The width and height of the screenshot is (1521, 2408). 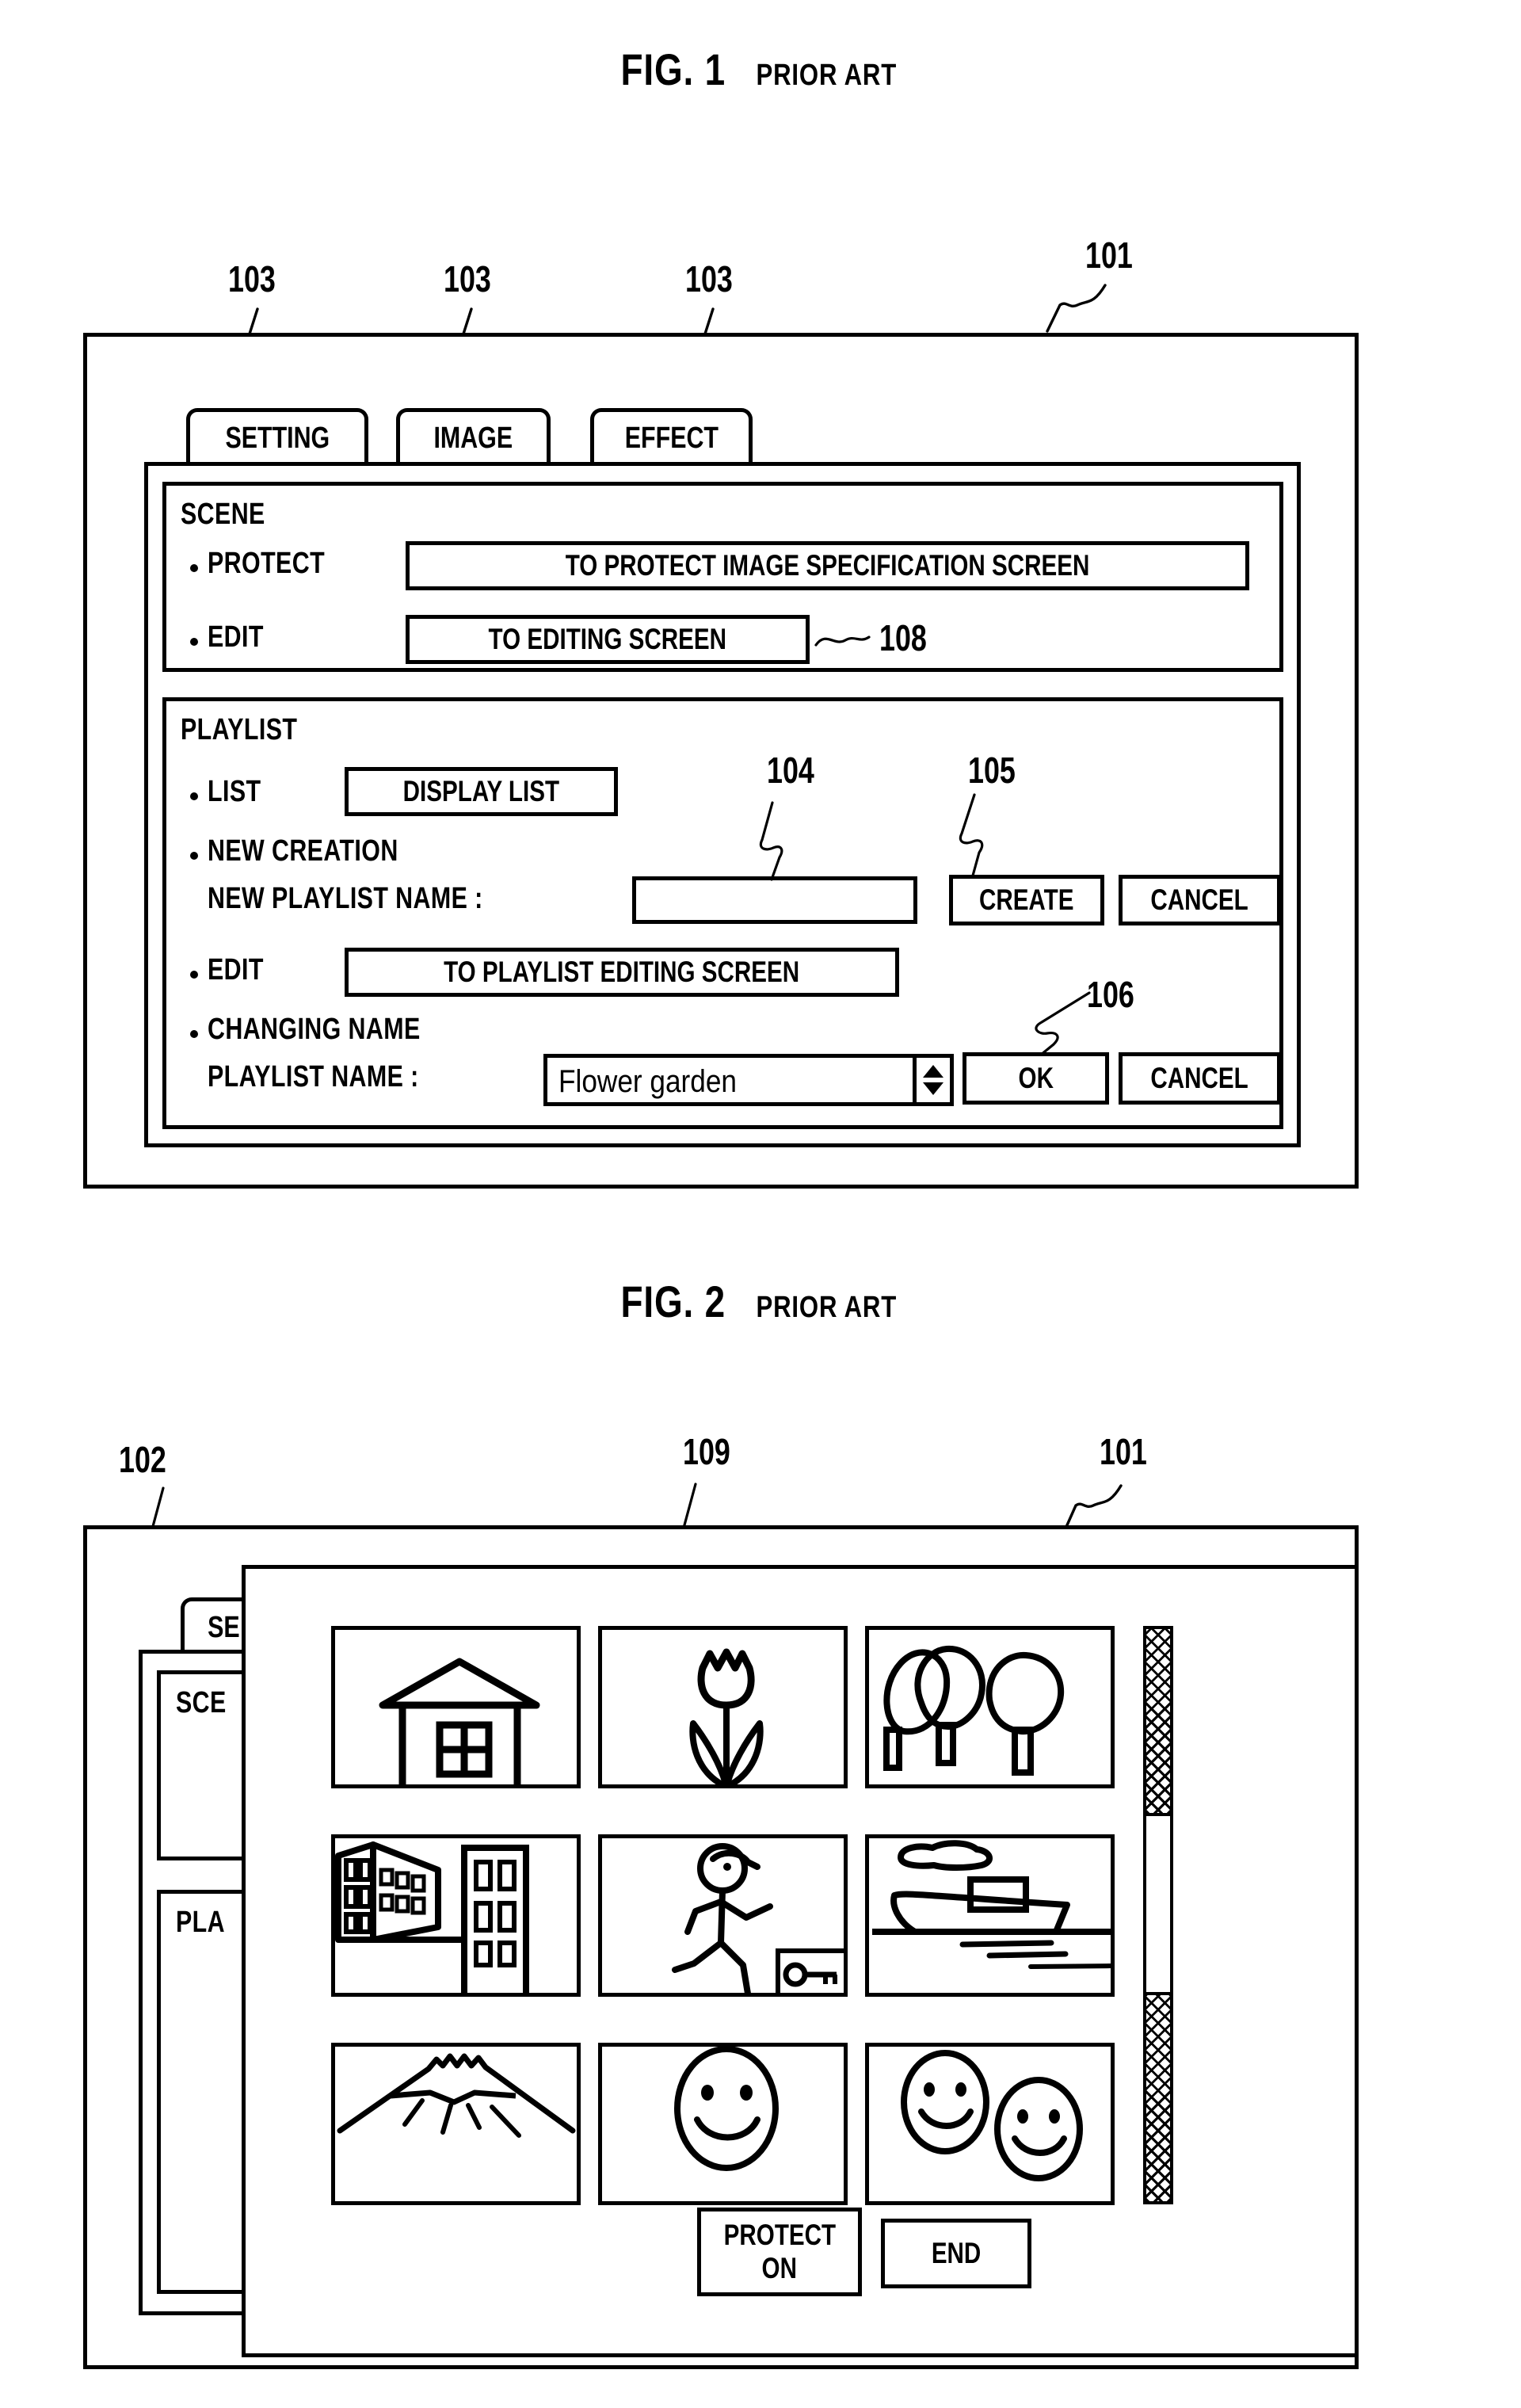 I want to click on display-list-label: DISPLAY LIST, so click(x=481, y=791).